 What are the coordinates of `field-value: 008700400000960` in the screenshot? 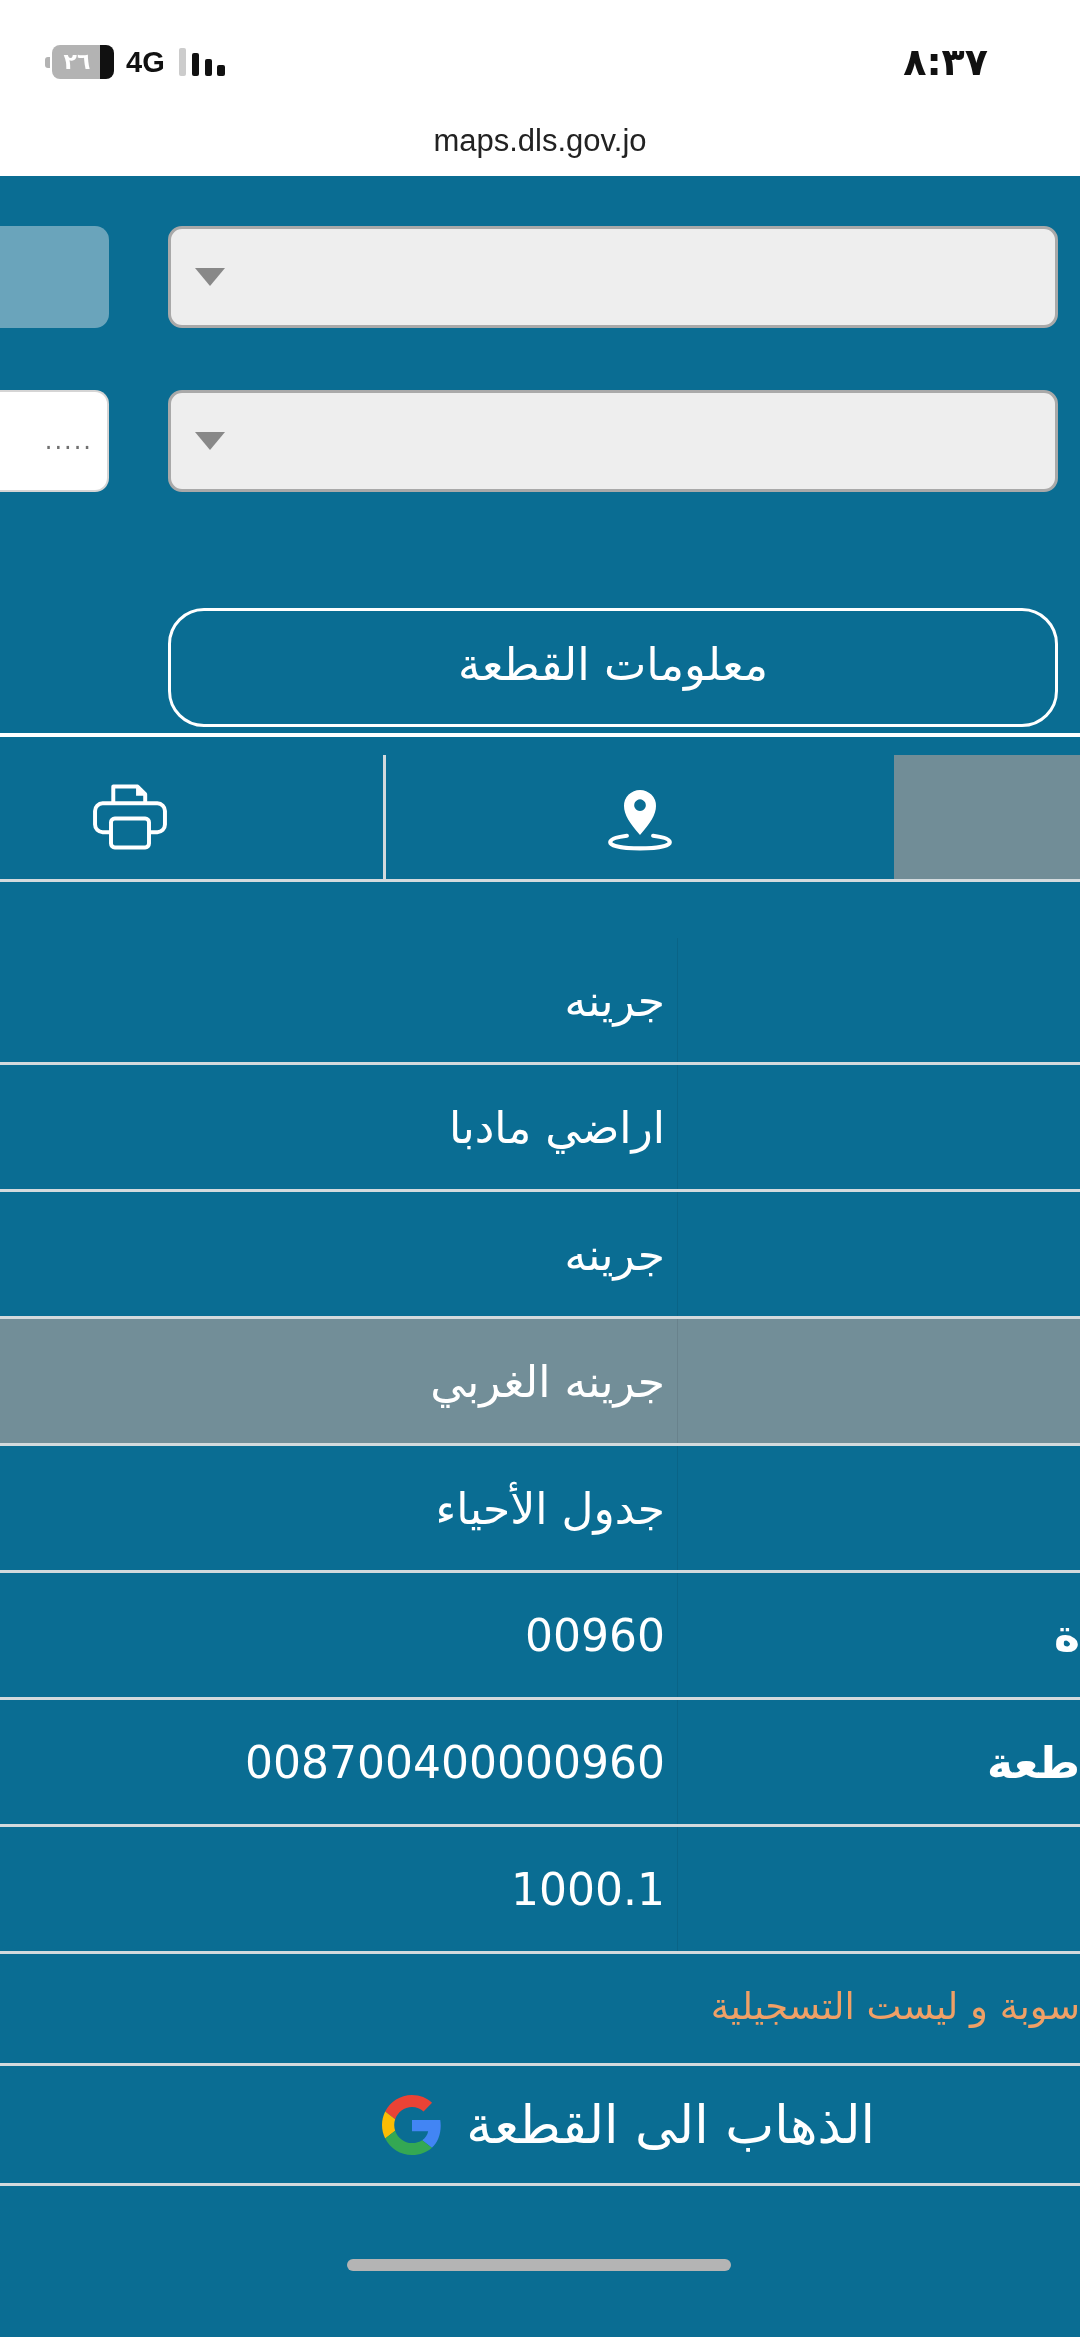 It's located at (455, 1762).